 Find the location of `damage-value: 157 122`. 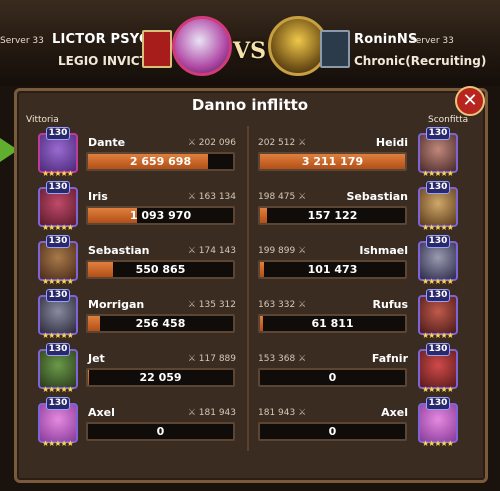

damage-value: 157 122 is located at coordinates (332, 215).